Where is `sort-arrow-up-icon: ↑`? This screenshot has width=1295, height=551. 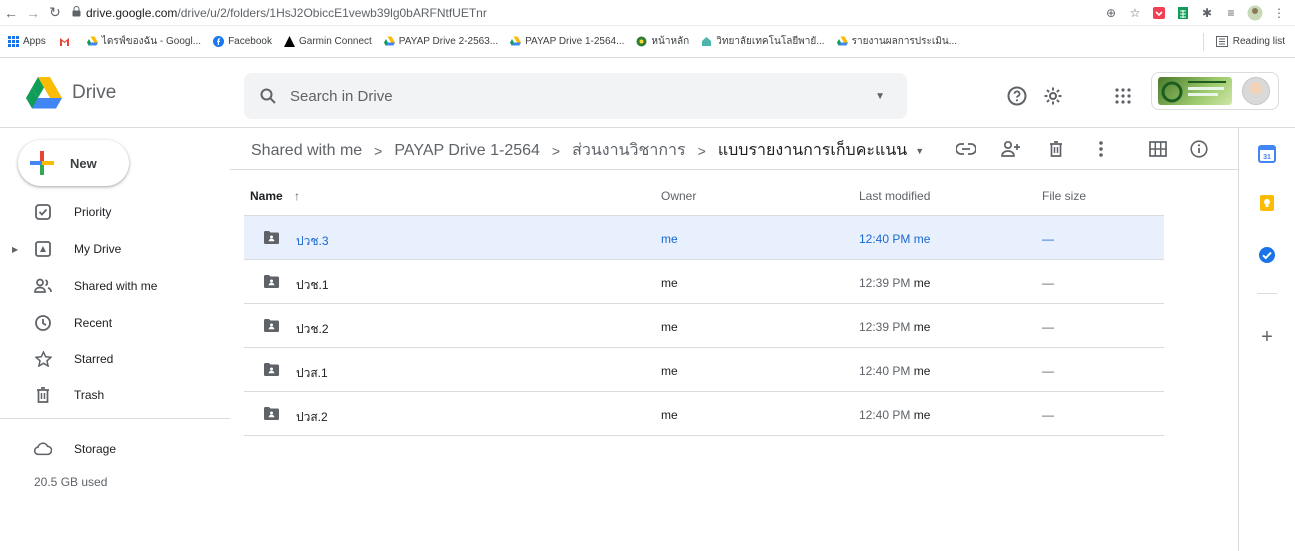 sort-arrow-up-icon: ↑ is located at coordinates (297, 196).